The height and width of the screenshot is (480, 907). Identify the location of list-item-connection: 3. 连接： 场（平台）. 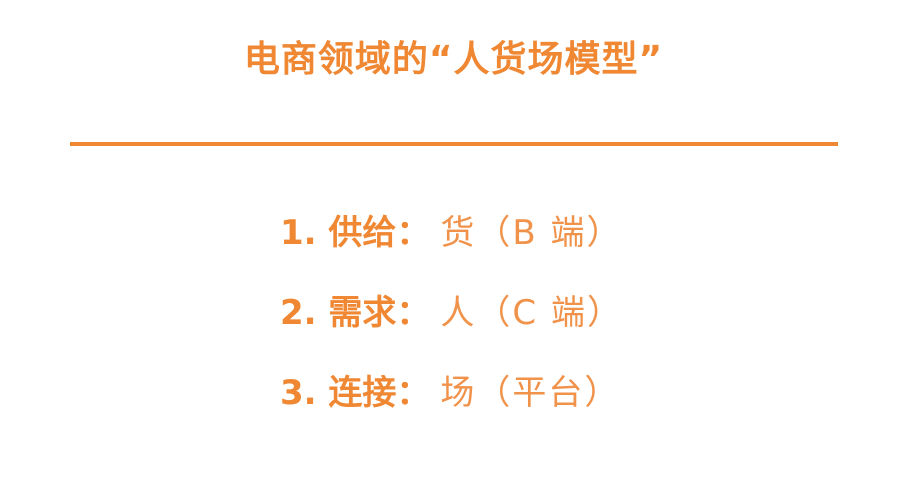
(520, 393).